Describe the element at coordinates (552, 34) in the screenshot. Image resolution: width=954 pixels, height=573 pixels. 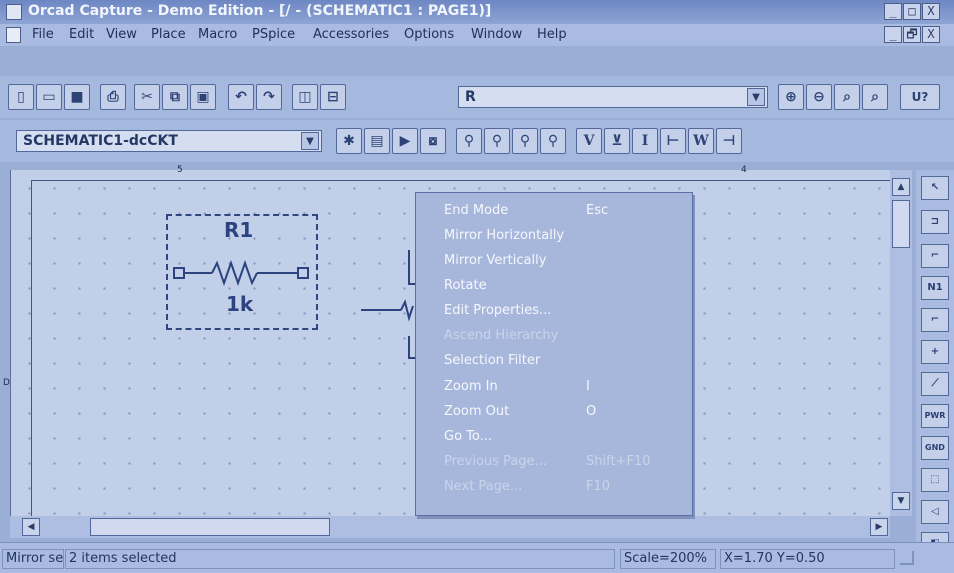
I see `menu-help: Help` at that location.